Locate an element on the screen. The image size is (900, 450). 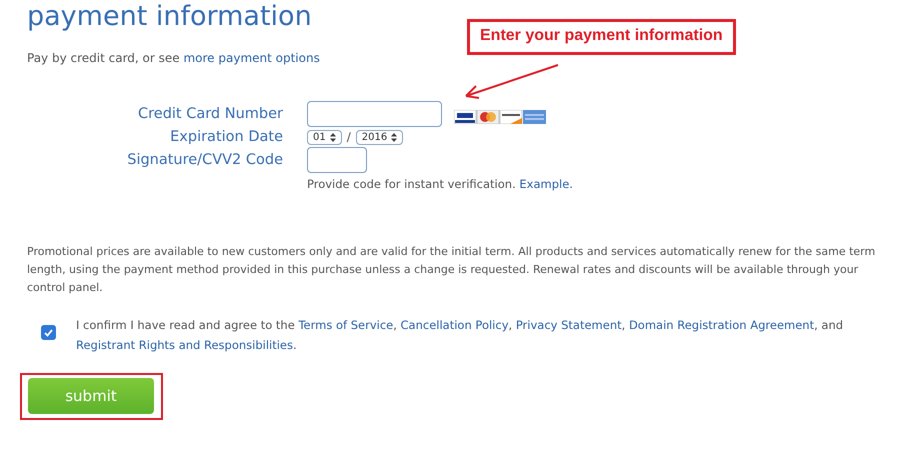
help-text: Provide code for instant verification. Example. is located at coordinates (440, 184).